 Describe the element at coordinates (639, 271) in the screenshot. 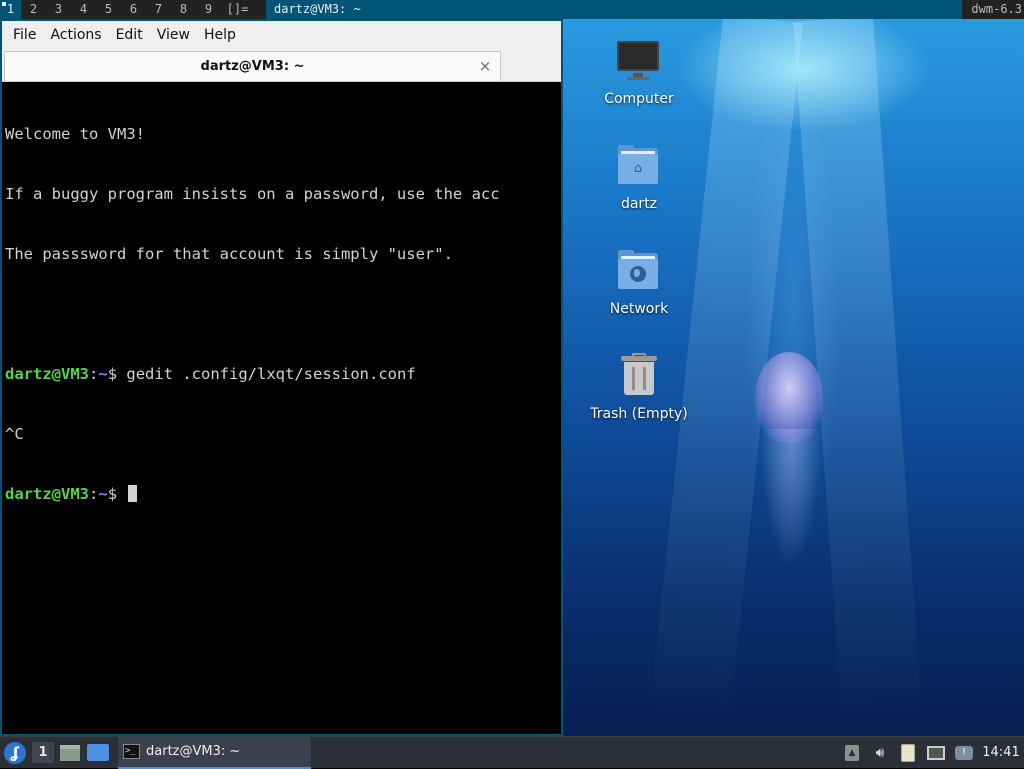

I see `network-folder-icon` at that location.